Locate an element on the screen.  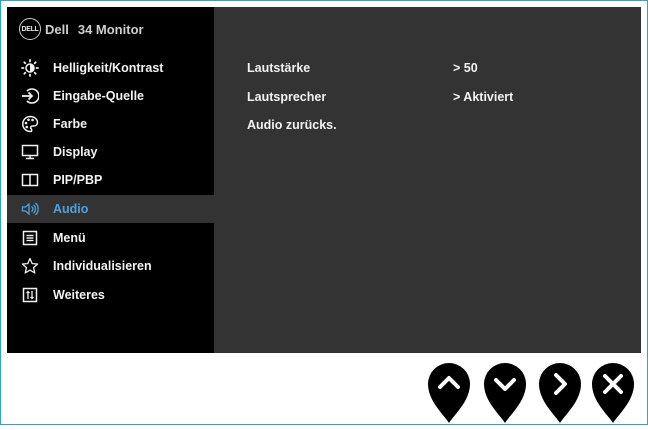
next-button is located at coordinates (560, 391).